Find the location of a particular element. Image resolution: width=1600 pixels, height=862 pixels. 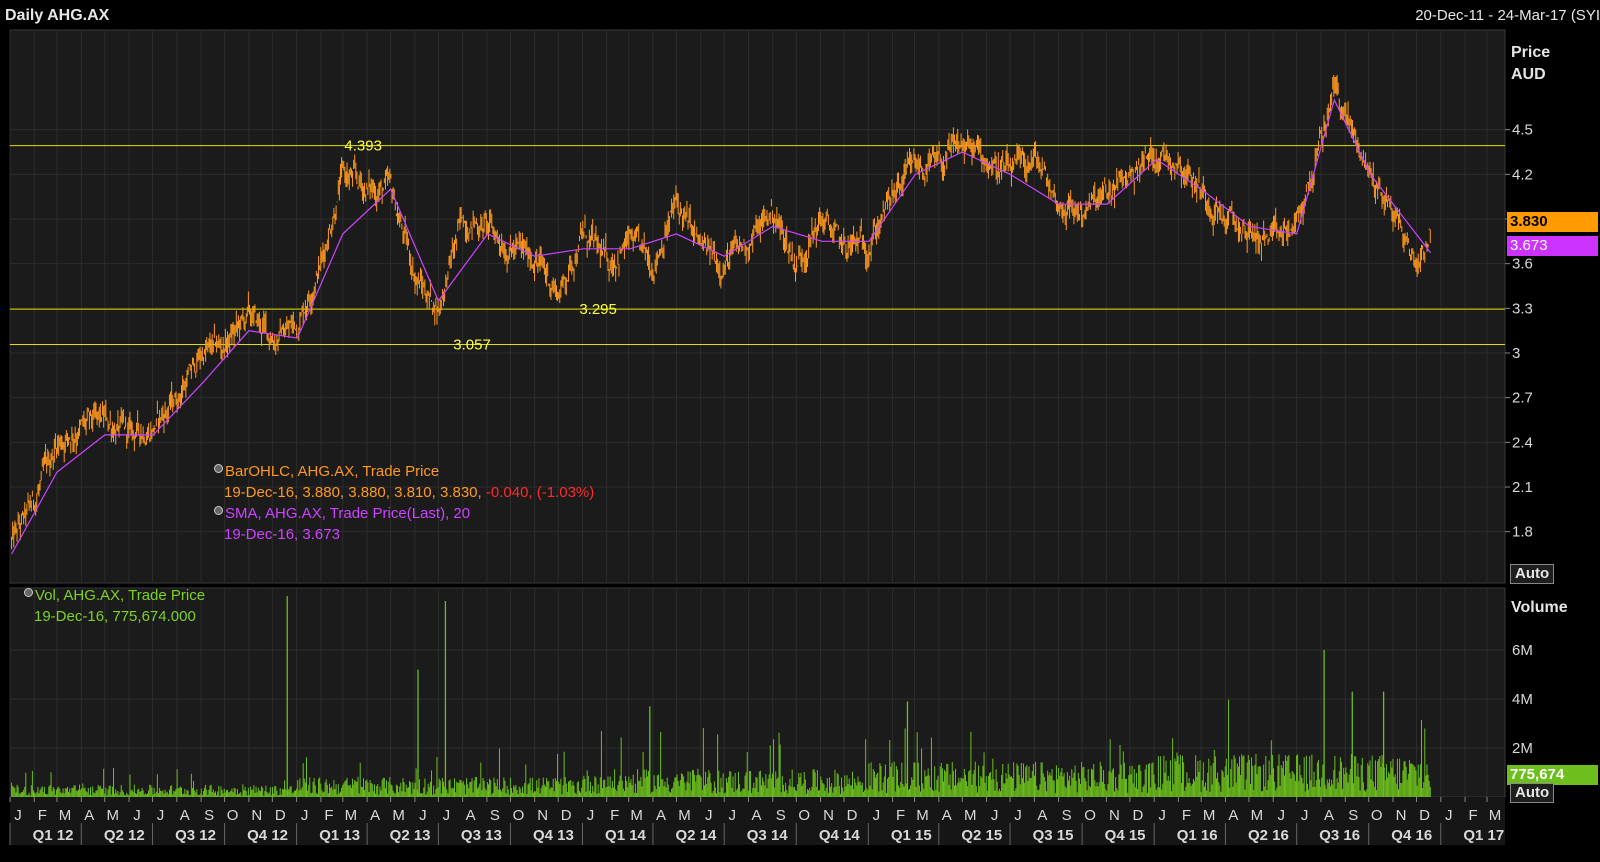

bar-legend-change: -0.040, (-1.03%) is located at coordinates (540, 492).